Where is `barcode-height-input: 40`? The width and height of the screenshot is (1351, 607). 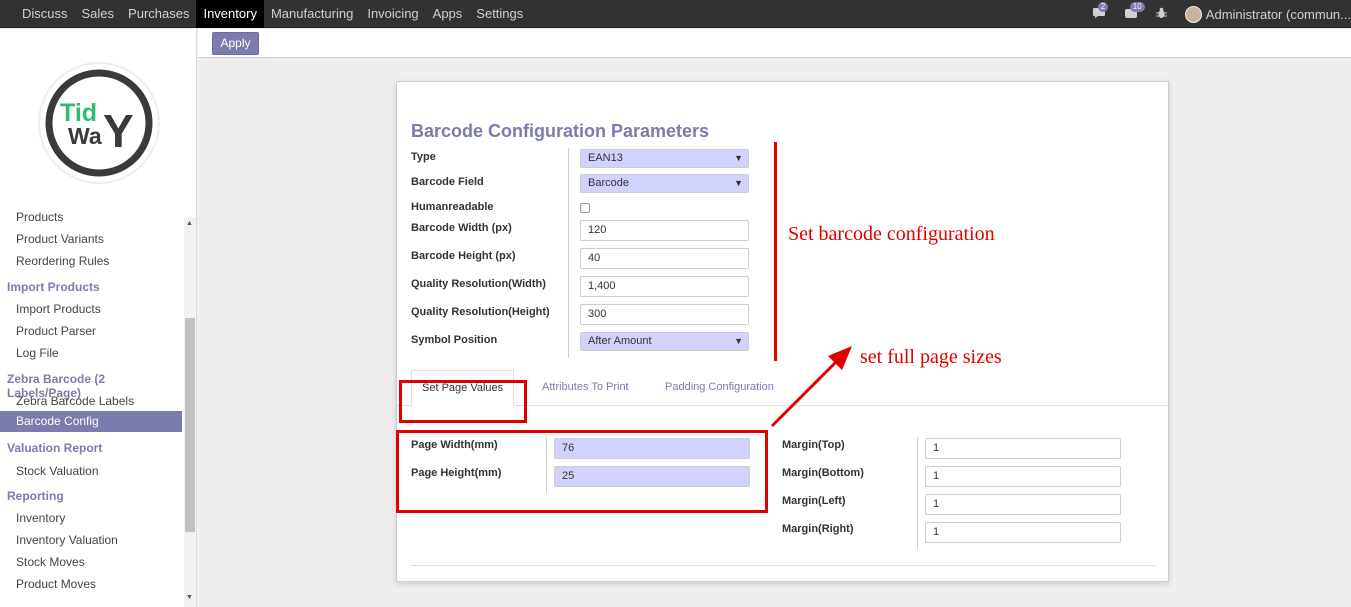 barcode-height-input: 40 is located at coordinates (664, 258).